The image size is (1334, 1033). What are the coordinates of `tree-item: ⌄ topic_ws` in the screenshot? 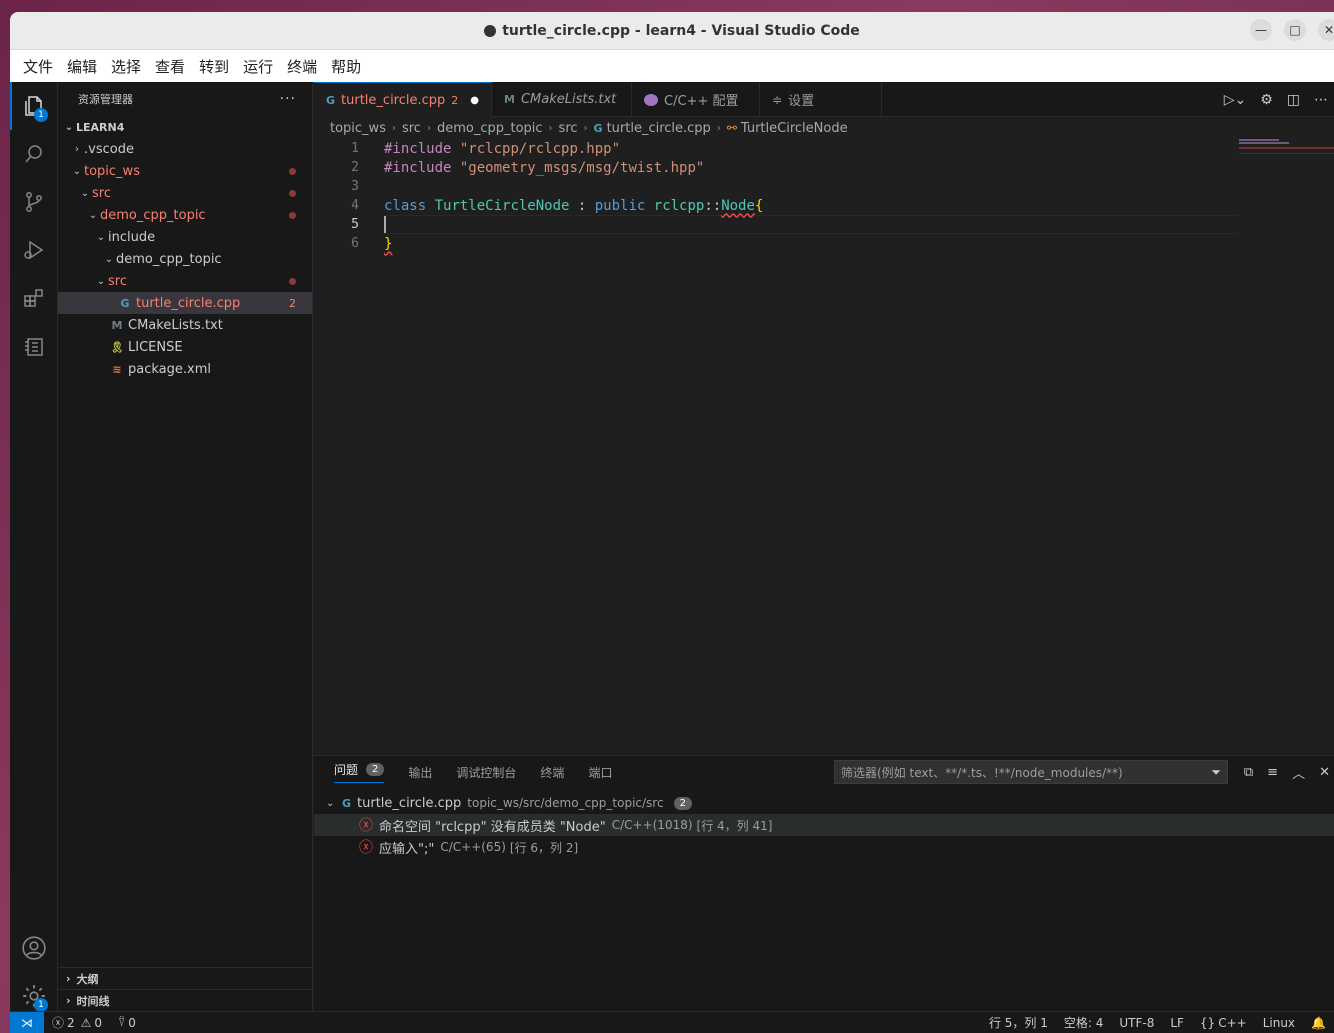 It's located at (185, 171).